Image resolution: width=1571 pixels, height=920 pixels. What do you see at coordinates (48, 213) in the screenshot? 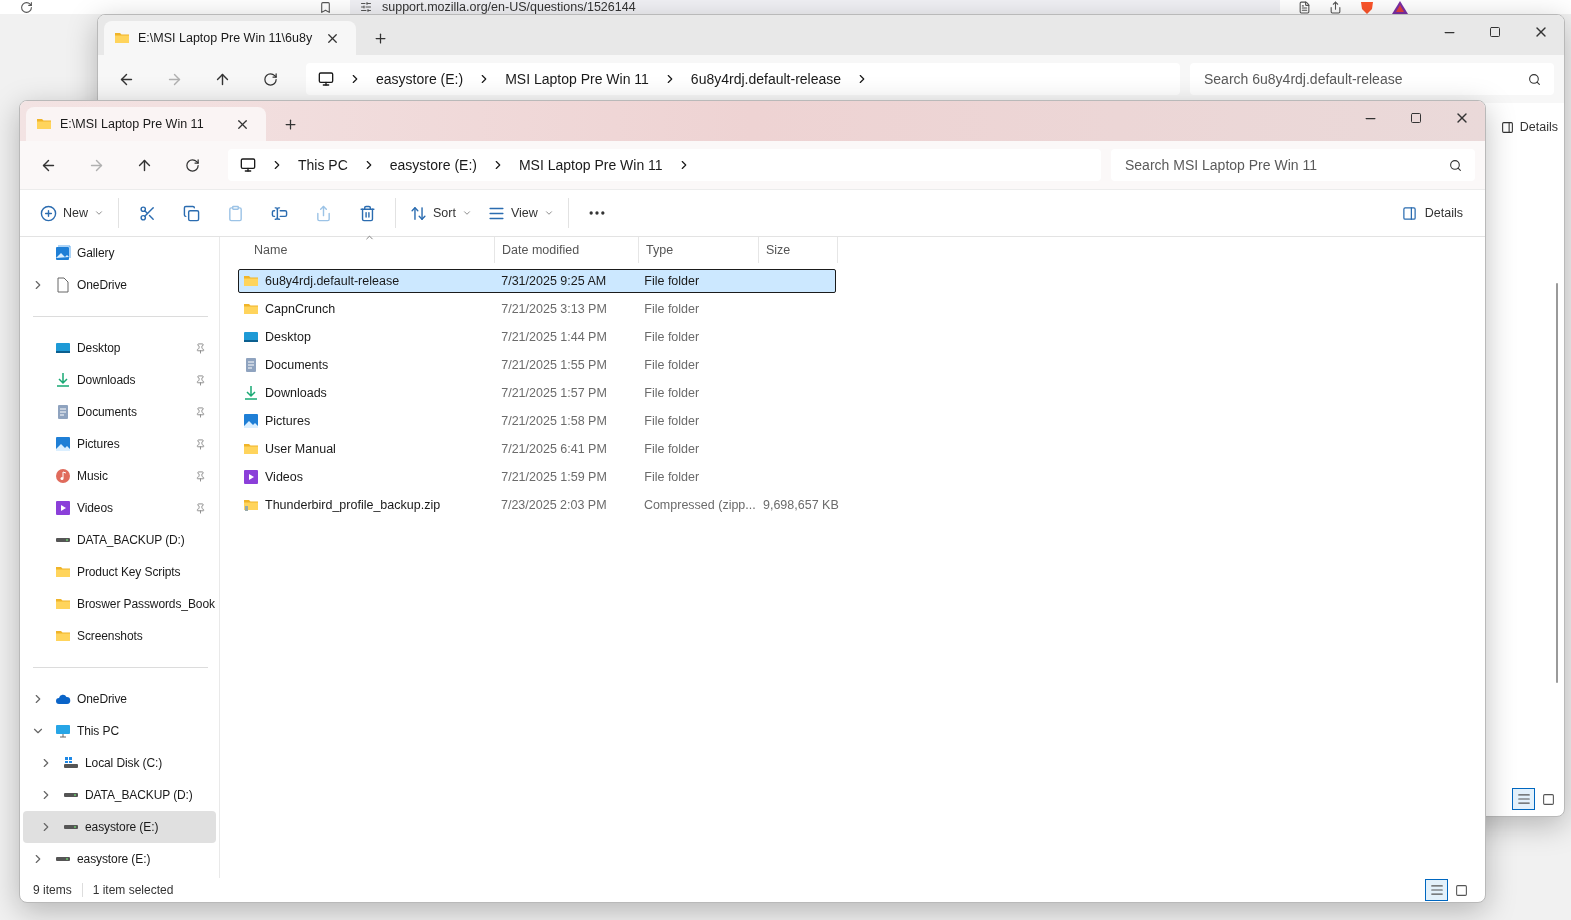
I see `plus-circle-icon` at bounding box center [48, 213].